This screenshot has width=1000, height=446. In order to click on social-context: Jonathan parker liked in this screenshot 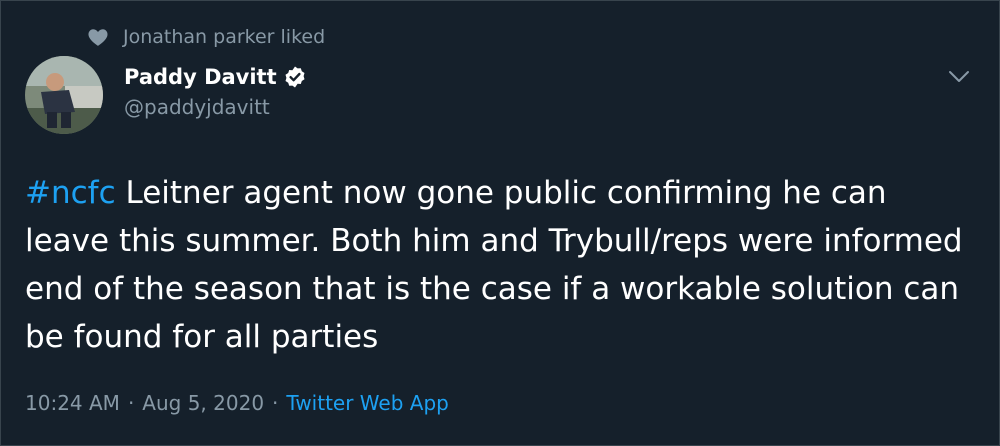, I will do `click(206, 37)`.